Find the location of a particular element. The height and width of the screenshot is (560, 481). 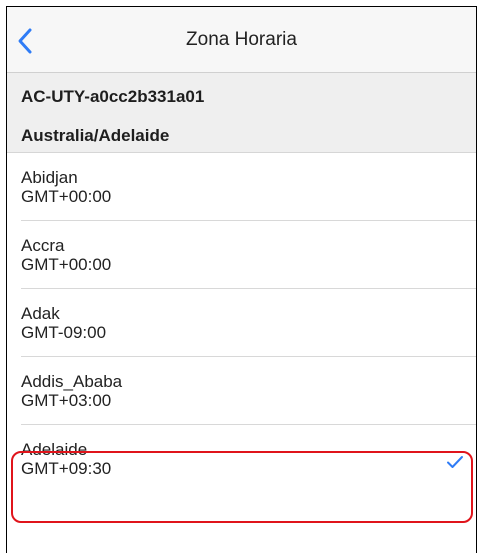

timezone-item-accra: Accra GMT+00:00 is located at coordinates (241, 254).